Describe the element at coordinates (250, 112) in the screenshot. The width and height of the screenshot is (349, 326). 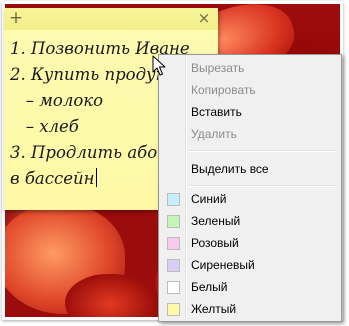
I see `menu-item-paste: Вставить` at that location.